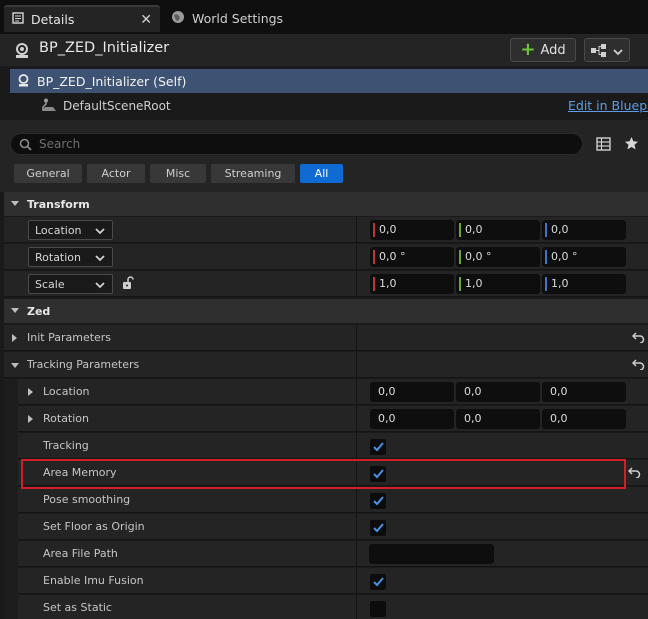 This screenshot has width=648, height=619. I want to click on tab-world-settings-label: World Settings, so click(238, 18).